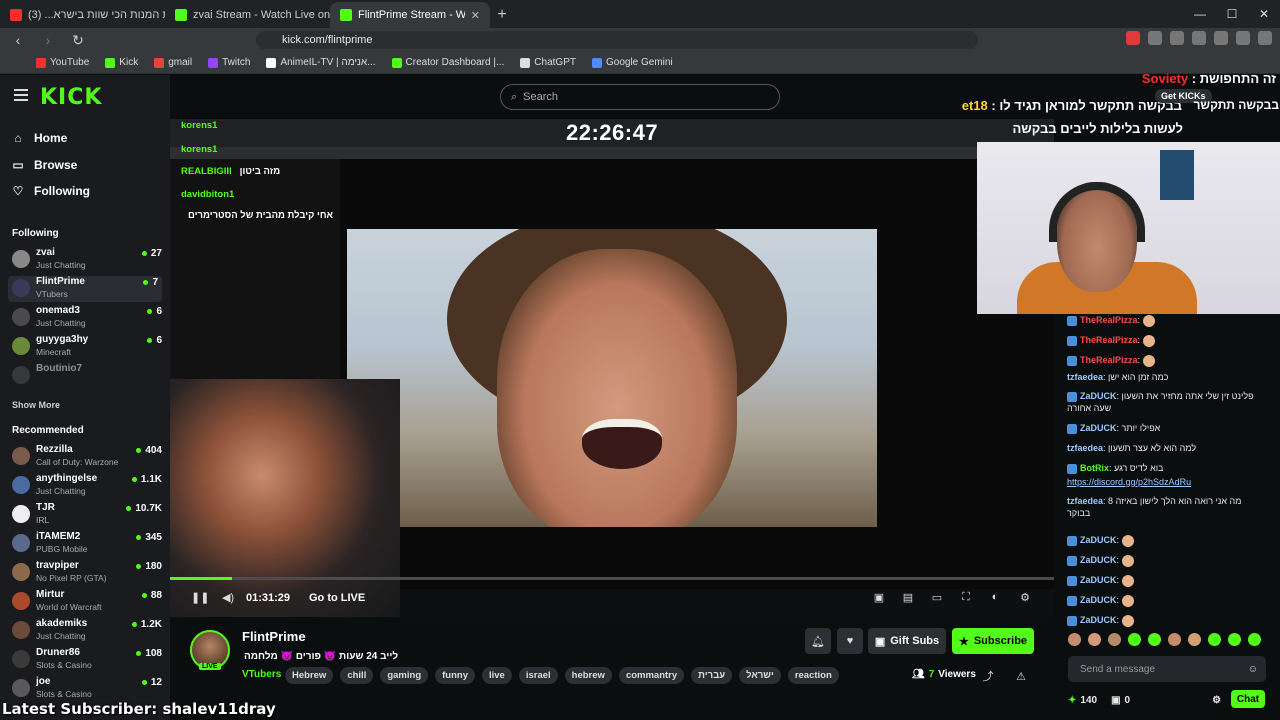  Describe the element at coordinates (455, 675) in the screenshot. I see `stream-tag: funny` at that location.